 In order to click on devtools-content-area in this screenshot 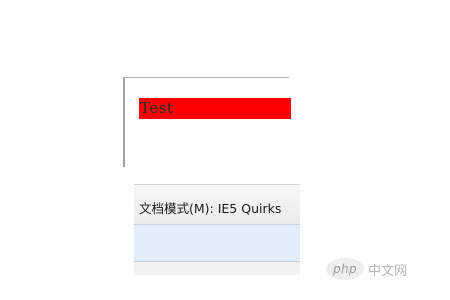, I will do `click(217, 243)`.